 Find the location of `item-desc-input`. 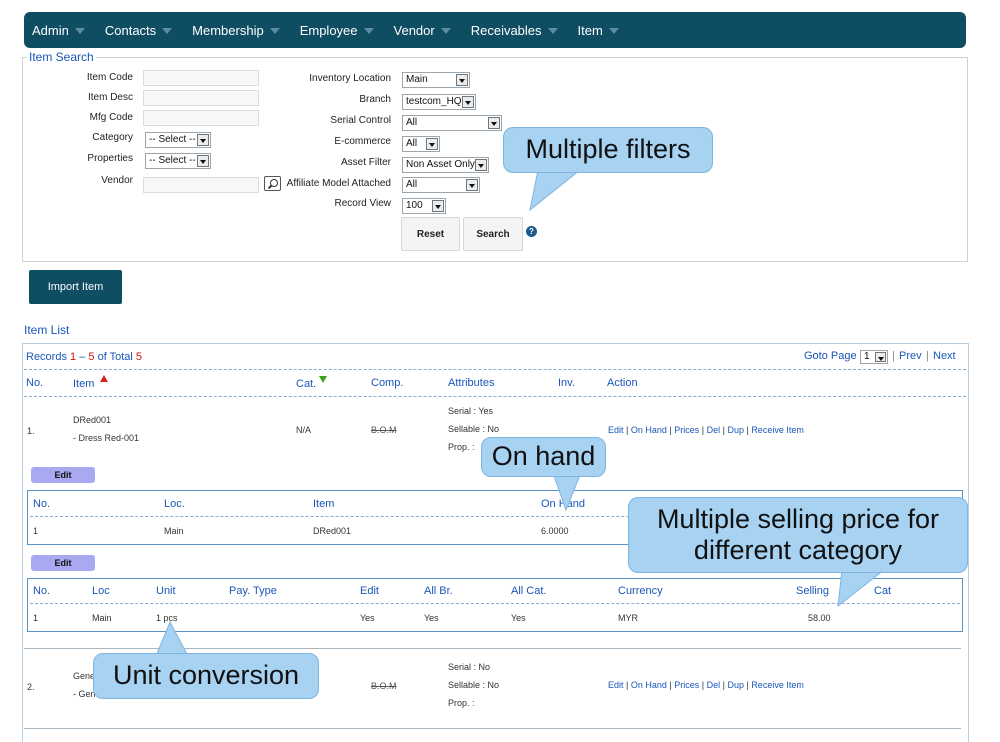

item-desc-input is located at coordinates (201, 98).